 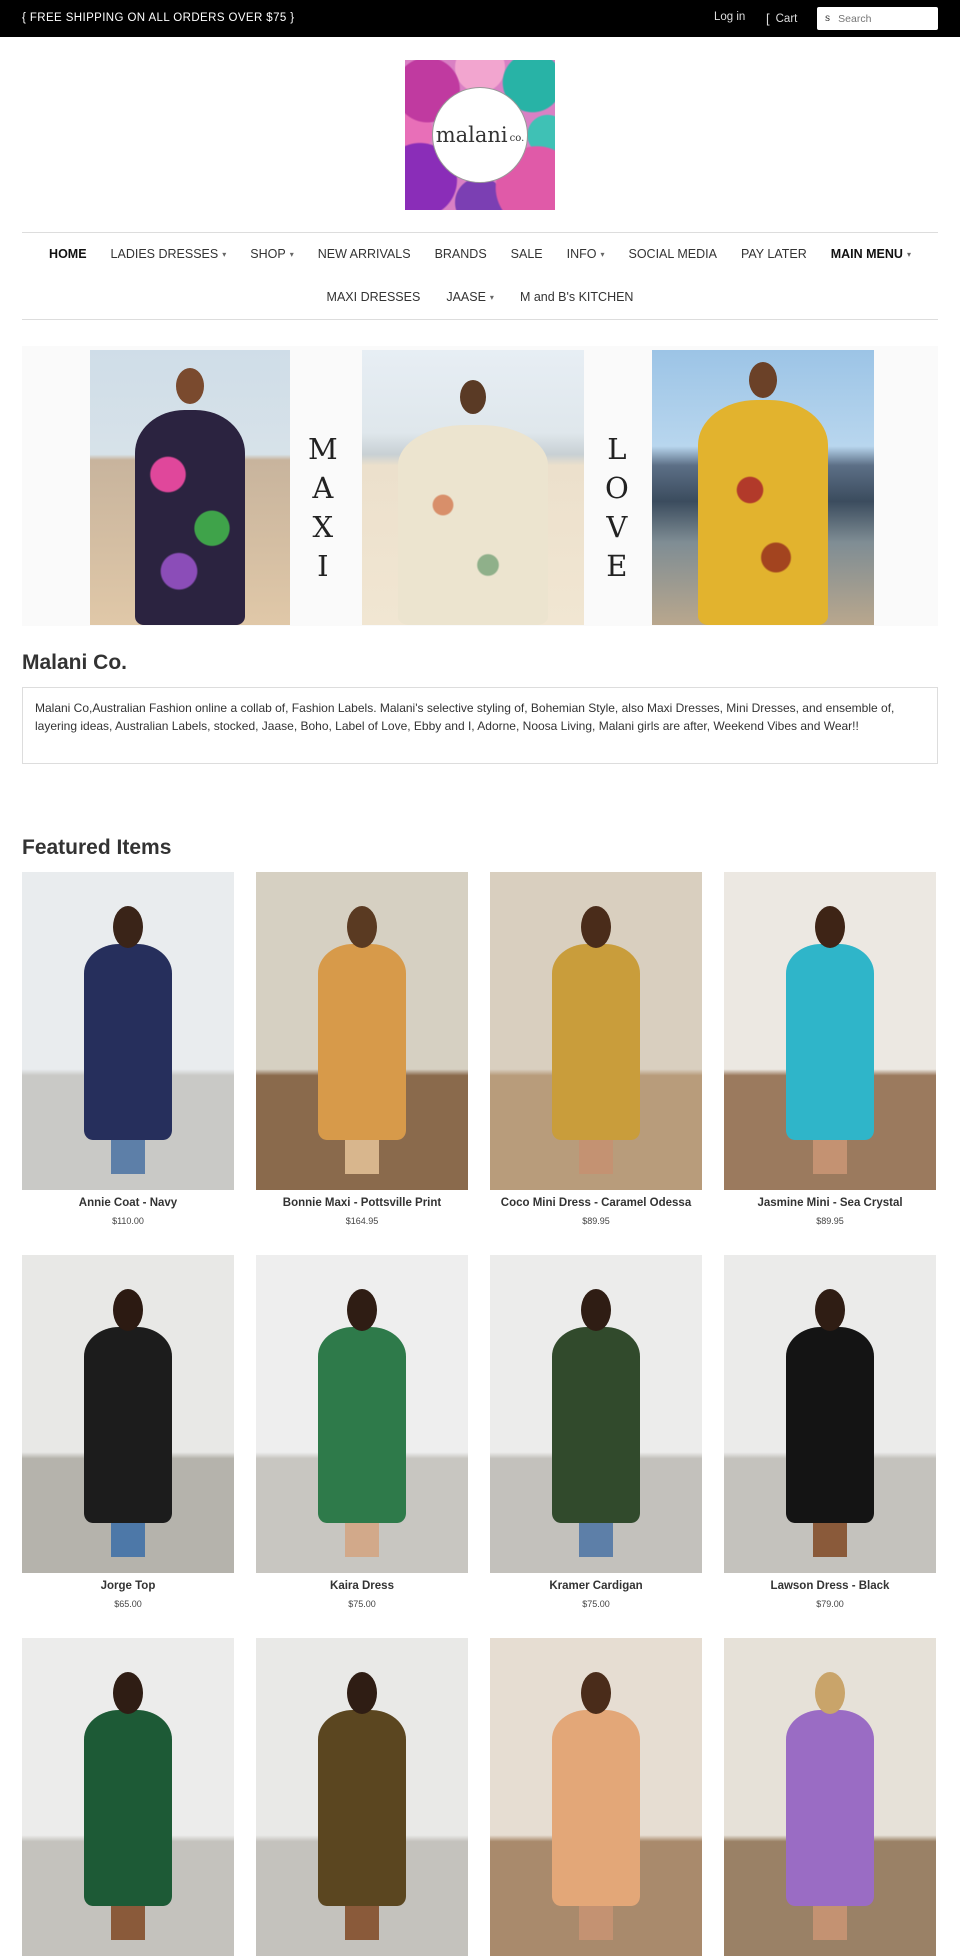 I want to click on nav-item-pay-later: PAY LATER, so click(x=774, y=254).